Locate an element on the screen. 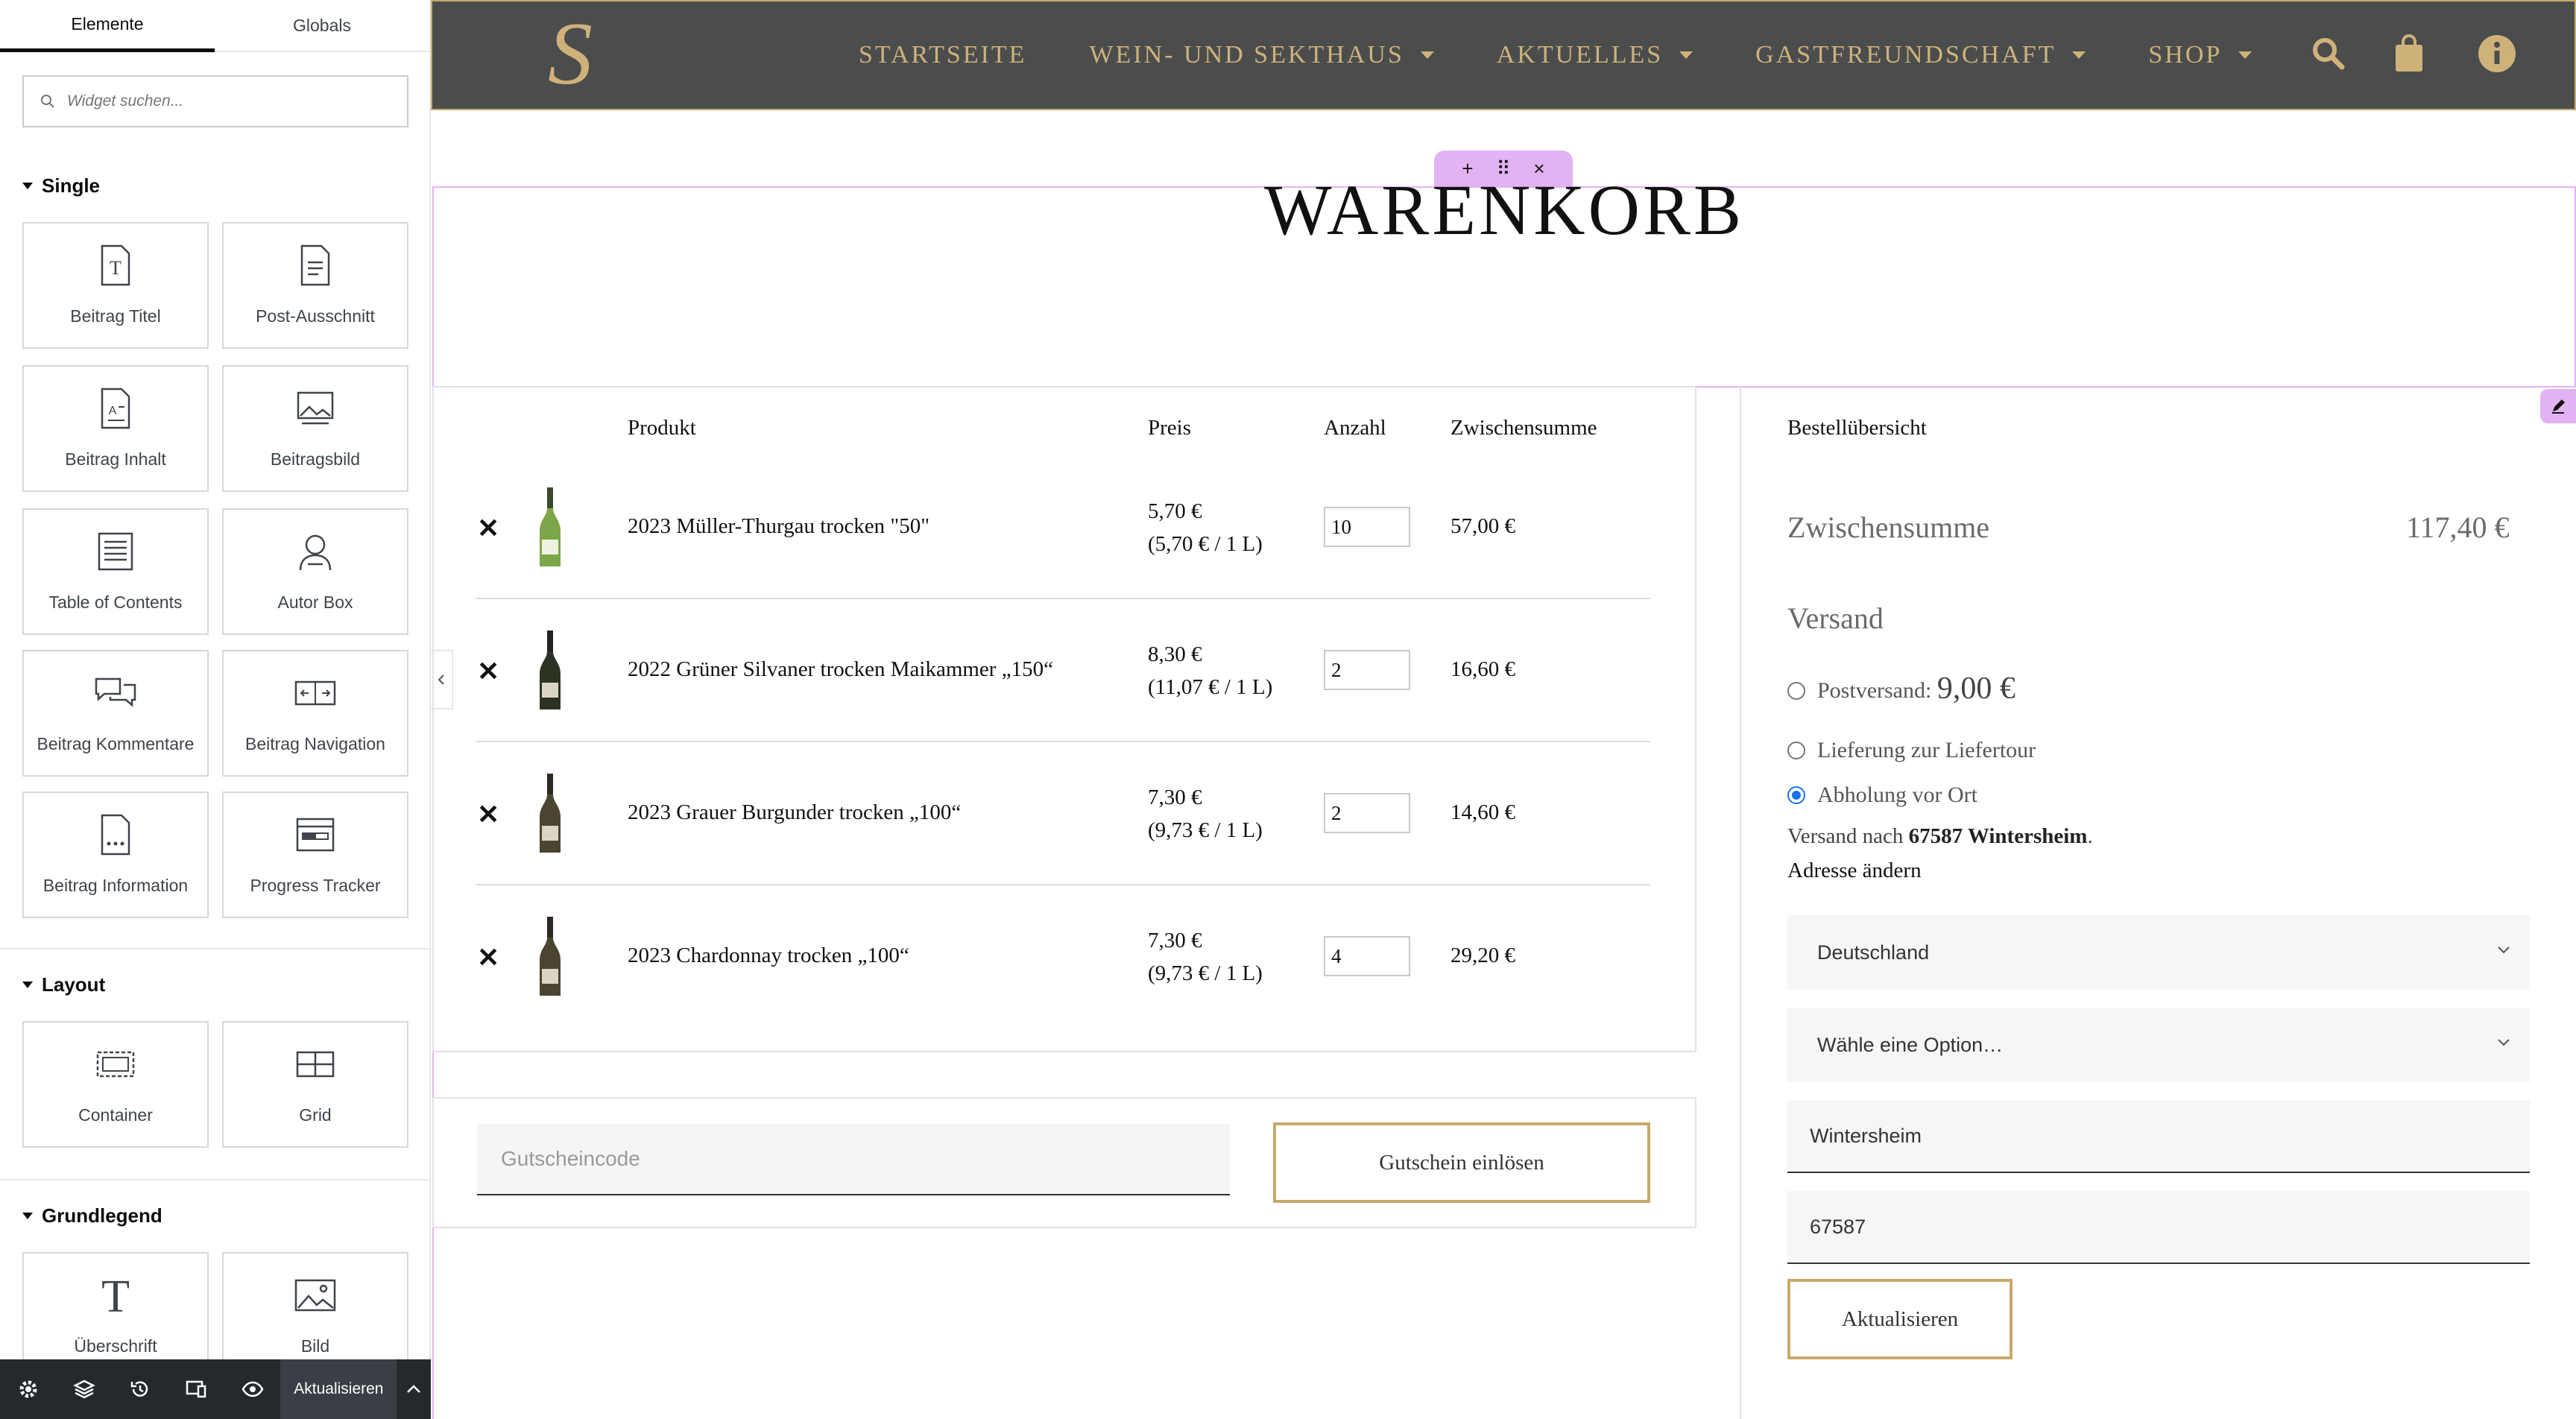 The height and width of the screenshot is (1419, 2576). tab-elements: Elemente is located at coordinates (107, 26).